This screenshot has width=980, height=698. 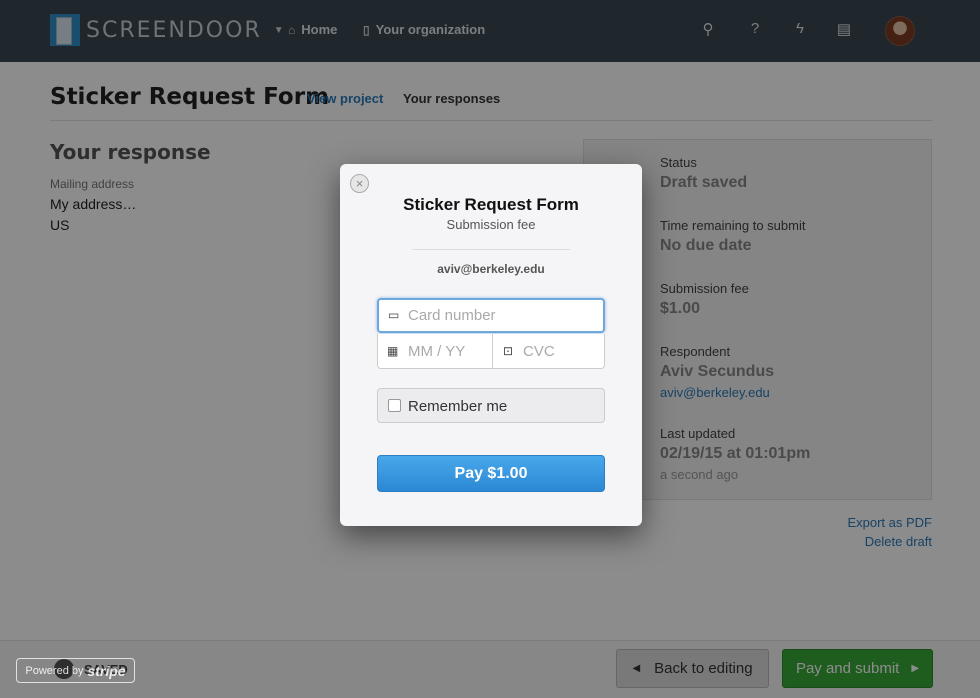 What do you see at coordinates (436, 351) in the screenshot?
I see `expiry-input: MM / YY` at bounding box center [436, 351].